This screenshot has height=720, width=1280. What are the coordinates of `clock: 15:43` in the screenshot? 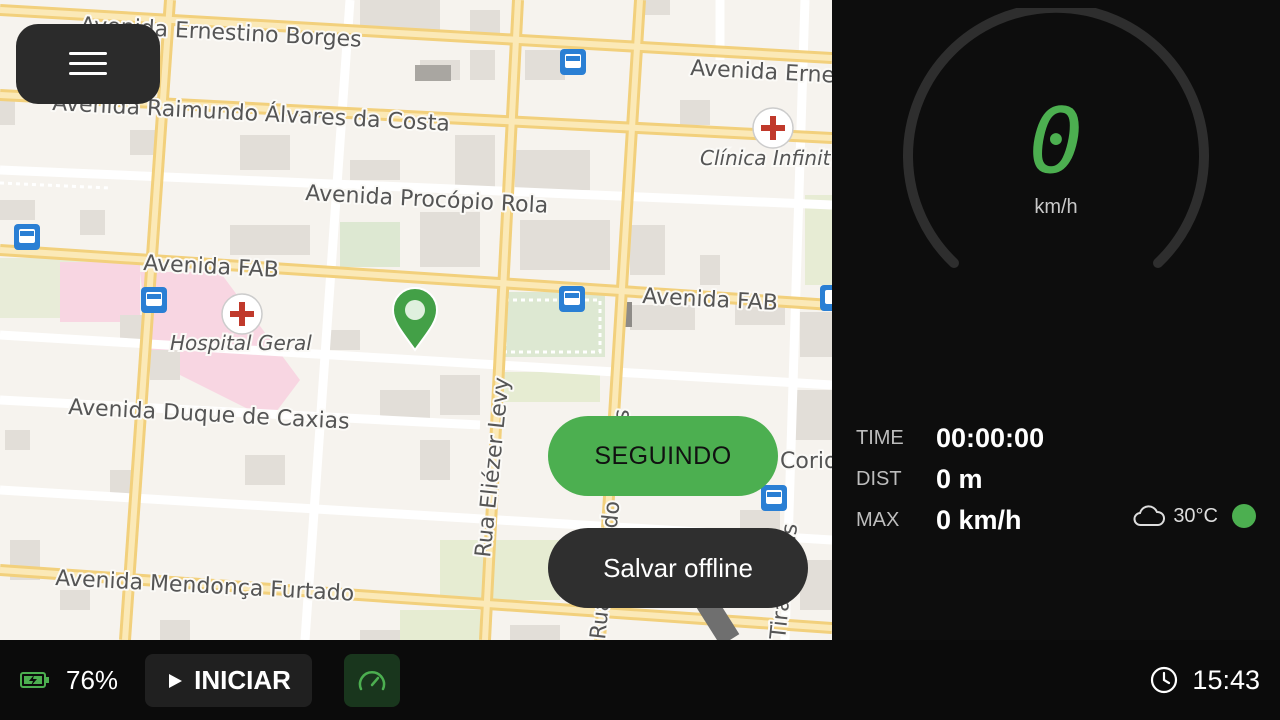 It's located at (1205, 680).